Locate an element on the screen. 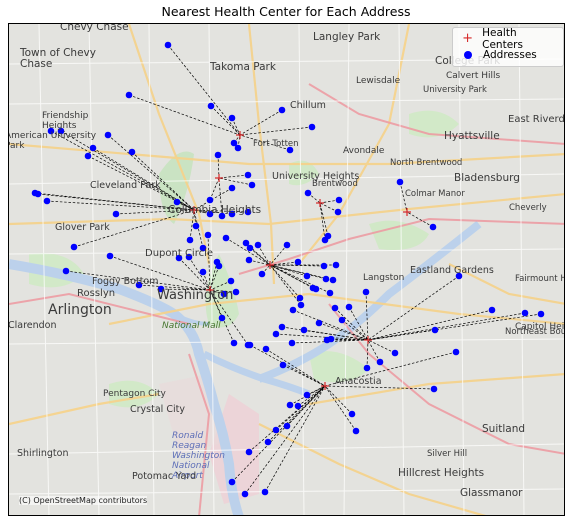 This screenshot has width=572, height=523. place-label: Brentwood is located at coordinates (335, 183).